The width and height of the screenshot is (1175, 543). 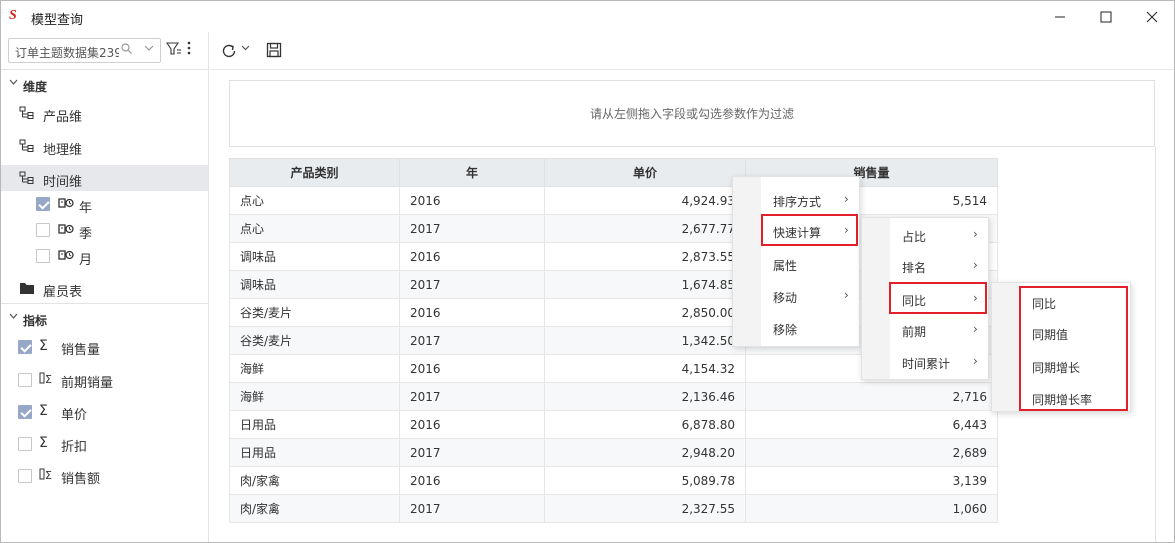 What do you see at coordinates (871, 424) in the screenshot?
I see `table-cell: 6,443` at bounding box center [871, 424].